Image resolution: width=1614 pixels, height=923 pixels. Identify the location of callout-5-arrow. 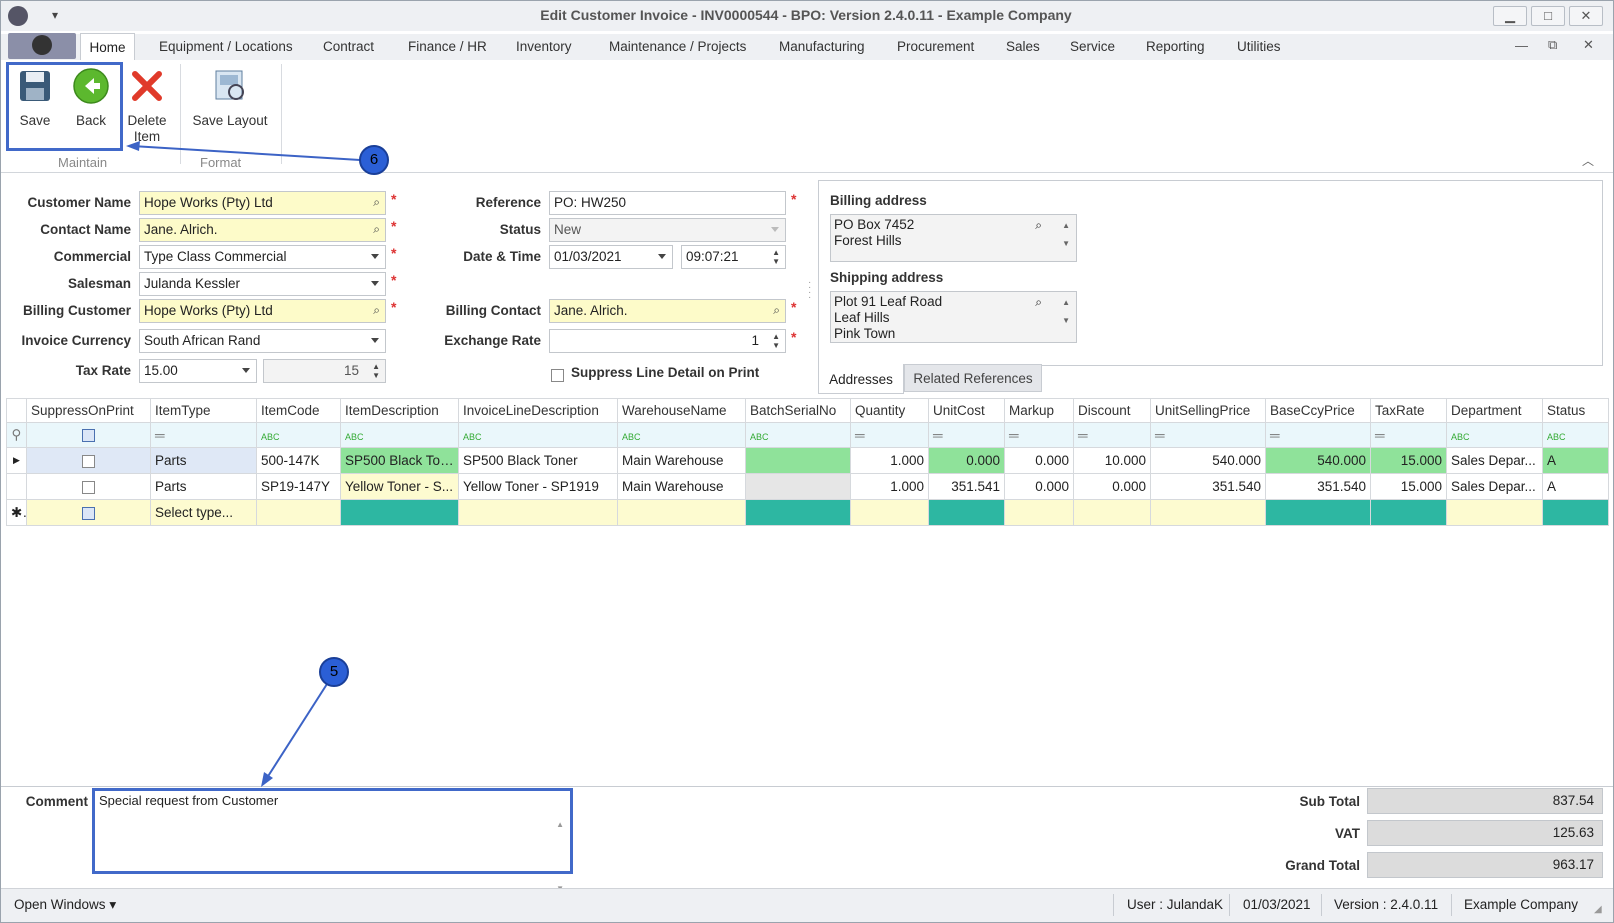
(296, 732).